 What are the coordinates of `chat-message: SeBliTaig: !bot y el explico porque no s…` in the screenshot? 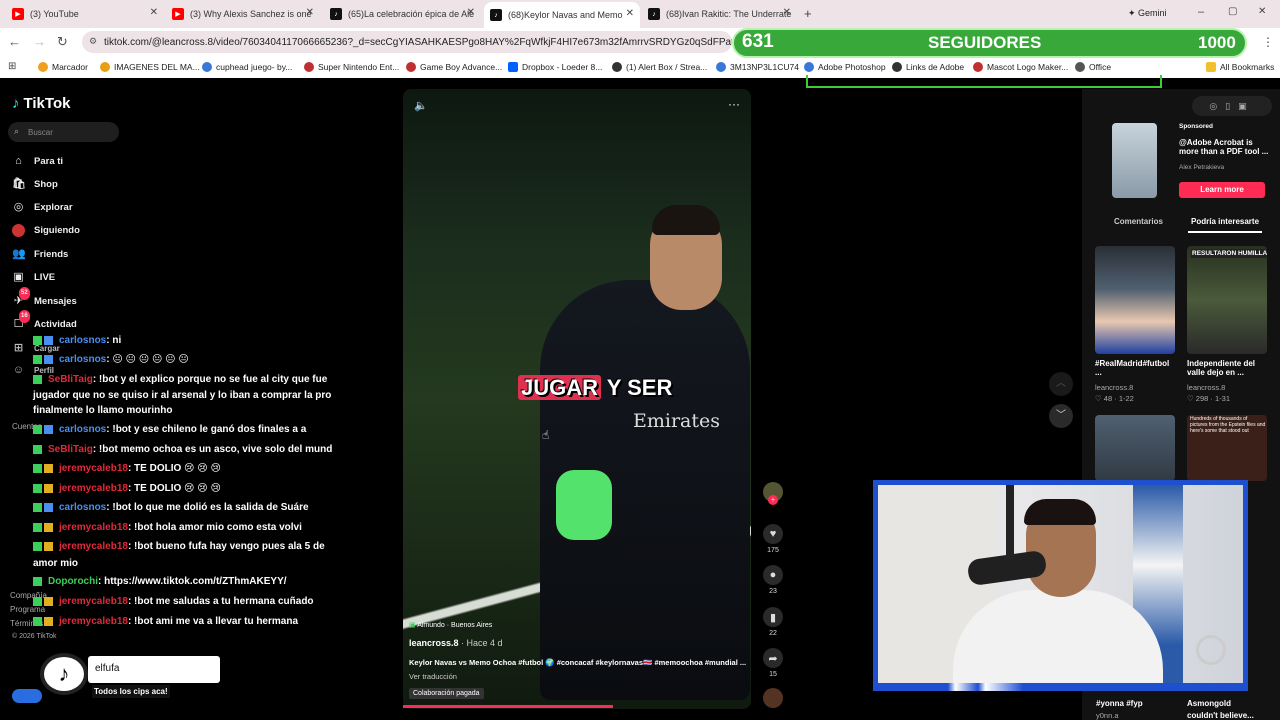 It's located at (180, 379).